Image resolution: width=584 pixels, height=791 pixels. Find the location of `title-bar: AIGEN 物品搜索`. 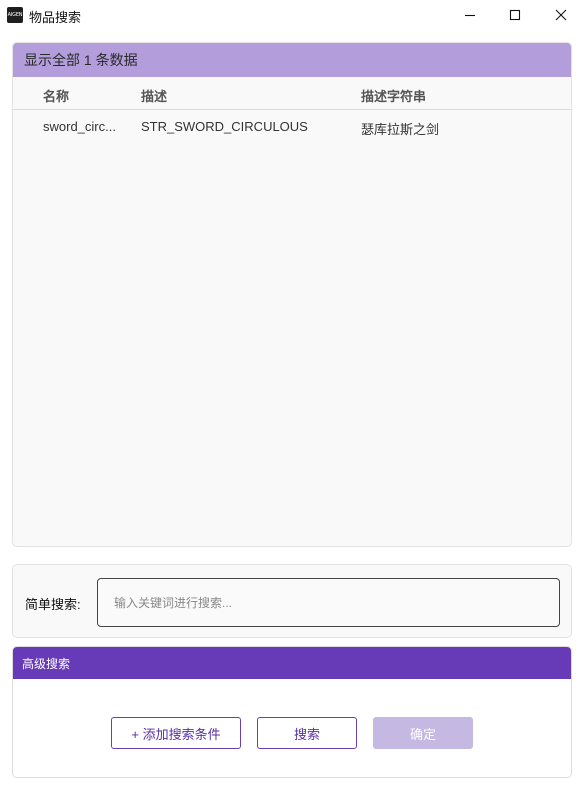

title-bar: AIGEN 物品搜索 is located at coordinates (292, 15).